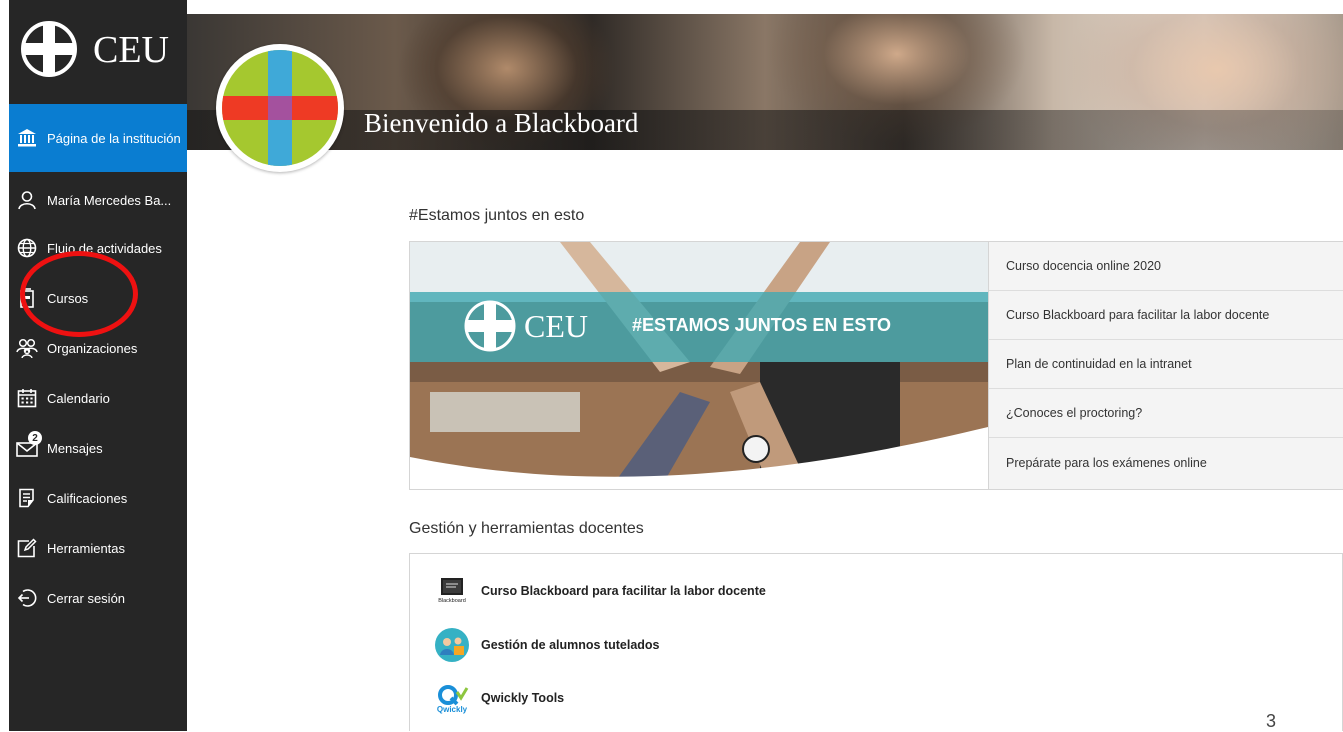  What do you see at coordinates (501, 123) in the screenshot?
I see `banner-title: Bienvenido a Blackboard` at bounding box center [501, 123].